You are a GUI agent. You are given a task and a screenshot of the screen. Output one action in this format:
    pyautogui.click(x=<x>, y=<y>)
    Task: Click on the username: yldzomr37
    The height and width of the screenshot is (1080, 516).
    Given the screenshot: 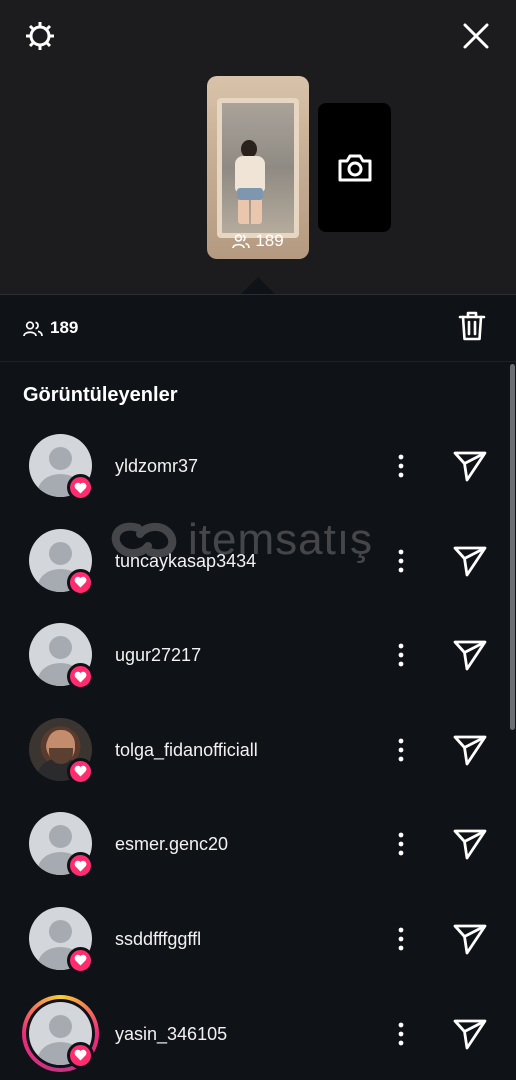 What is the action you would take?
    pyautogui.click(x=156, y=466)
    